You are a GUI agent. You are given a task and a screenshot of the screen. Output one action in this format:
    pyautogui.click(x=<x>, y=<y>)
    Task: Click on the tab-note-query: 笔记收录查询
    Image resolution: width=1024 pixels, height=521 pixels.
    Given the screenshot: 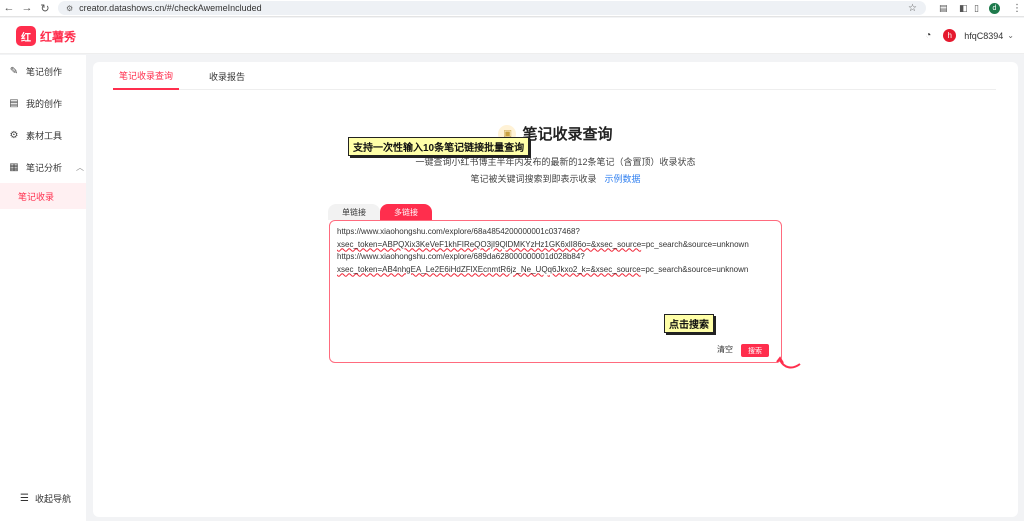 What is the action you would take?
    pyautogui.click(x=146, y=76)
    